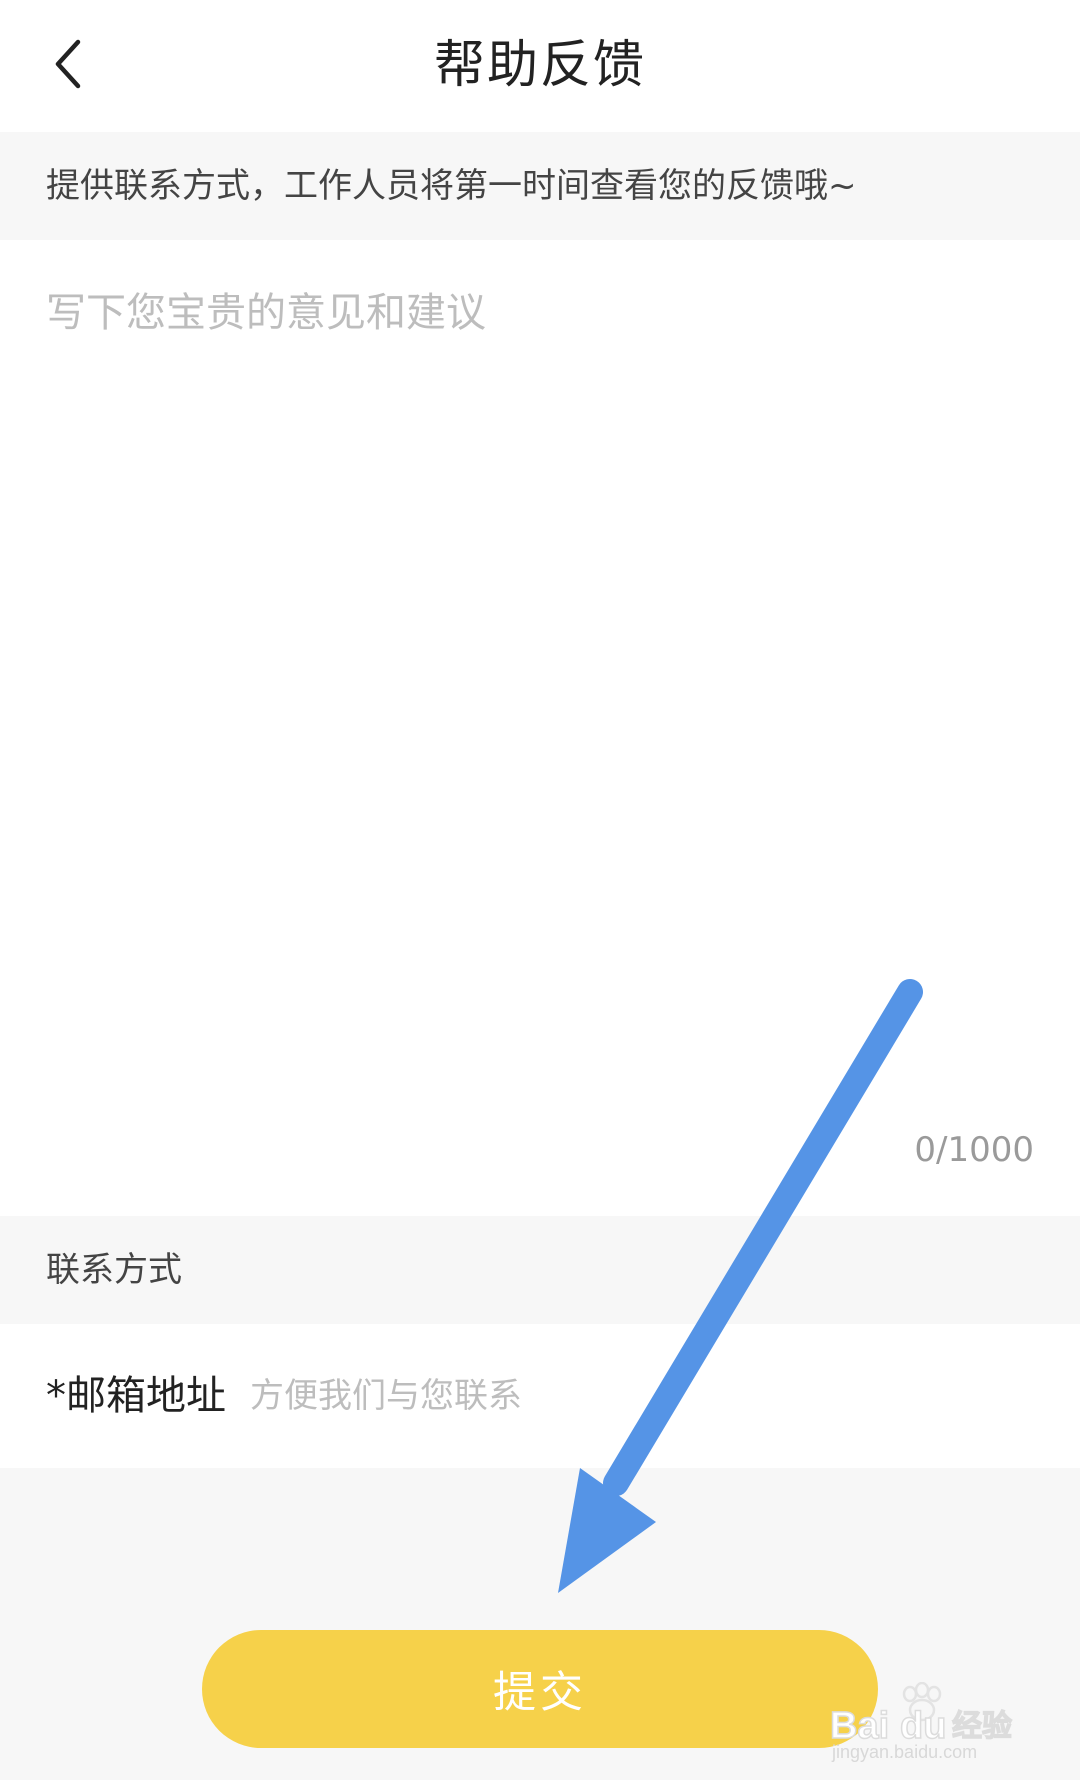  I want to click on email-input, so click(640, 1396).